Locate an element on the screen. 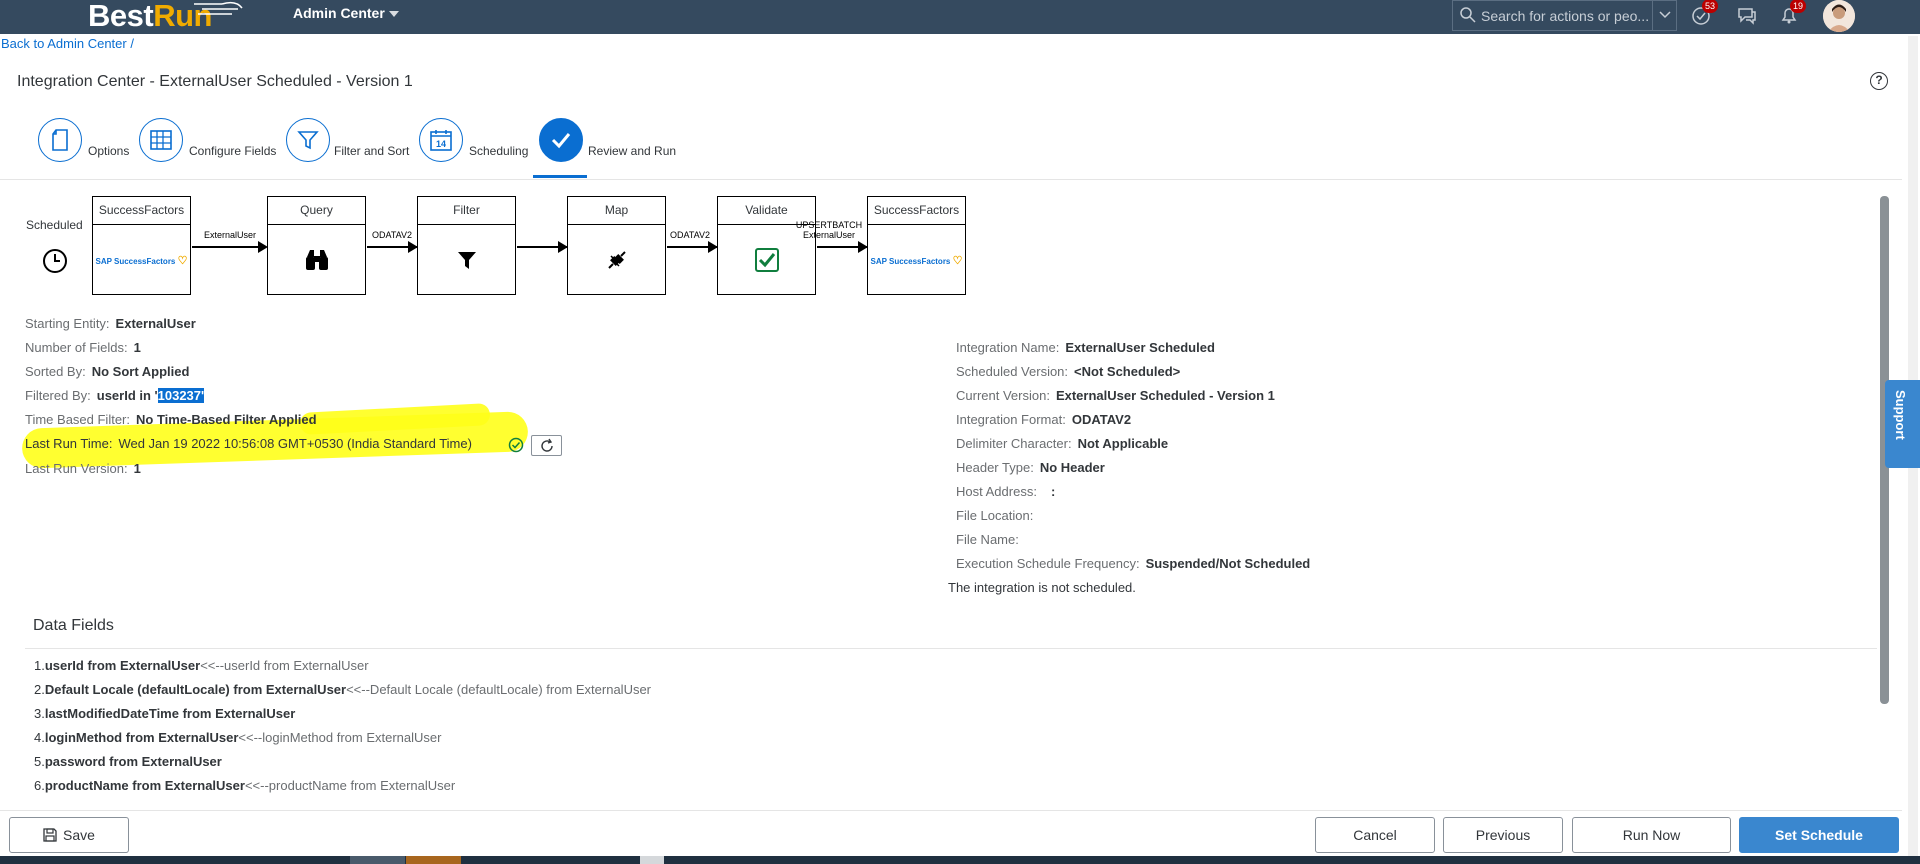  notifications-button: 19 is located at coordinates (1792, 14).